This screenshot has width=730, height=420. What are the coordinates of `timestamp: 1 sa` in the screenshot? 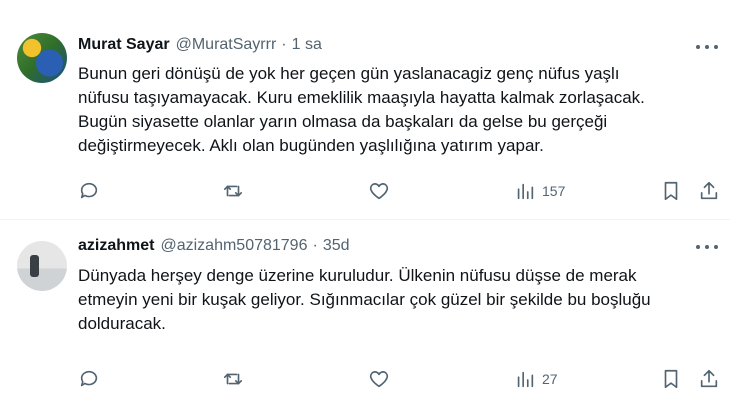 It's located at (307, 45).